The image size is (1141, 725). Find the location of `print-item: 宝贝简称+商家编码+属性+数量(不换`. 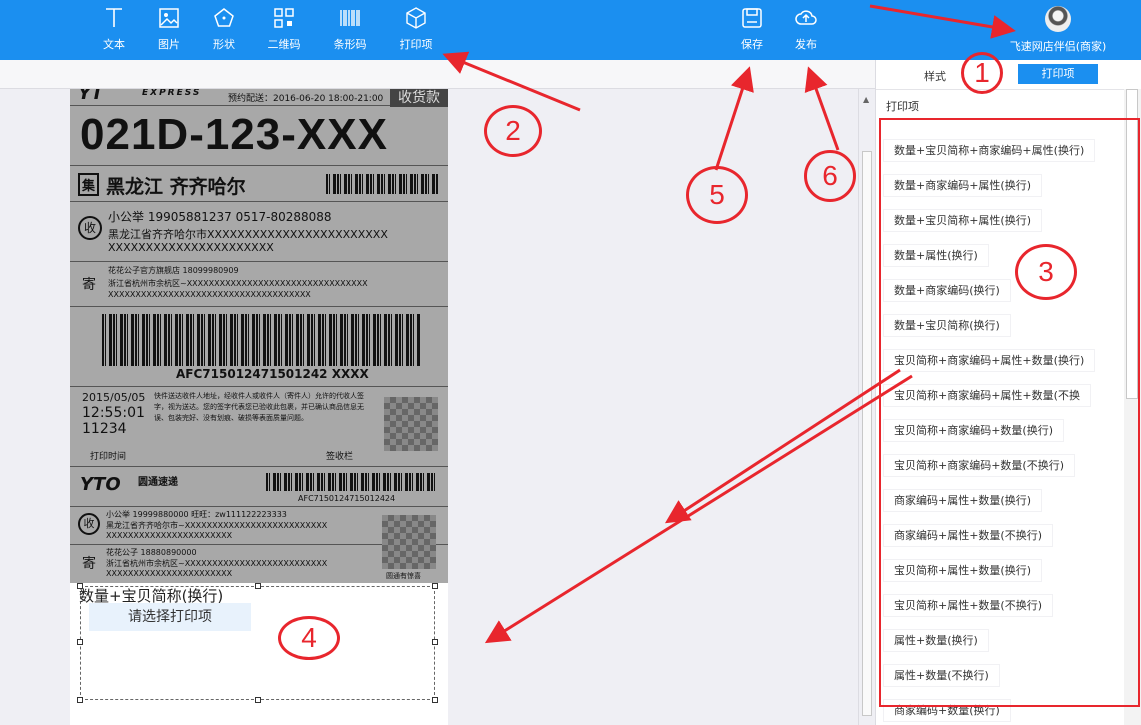

print-item: 宝贝简称+商家编码+属性+数量(不换 is located at coordinates (987, 395).